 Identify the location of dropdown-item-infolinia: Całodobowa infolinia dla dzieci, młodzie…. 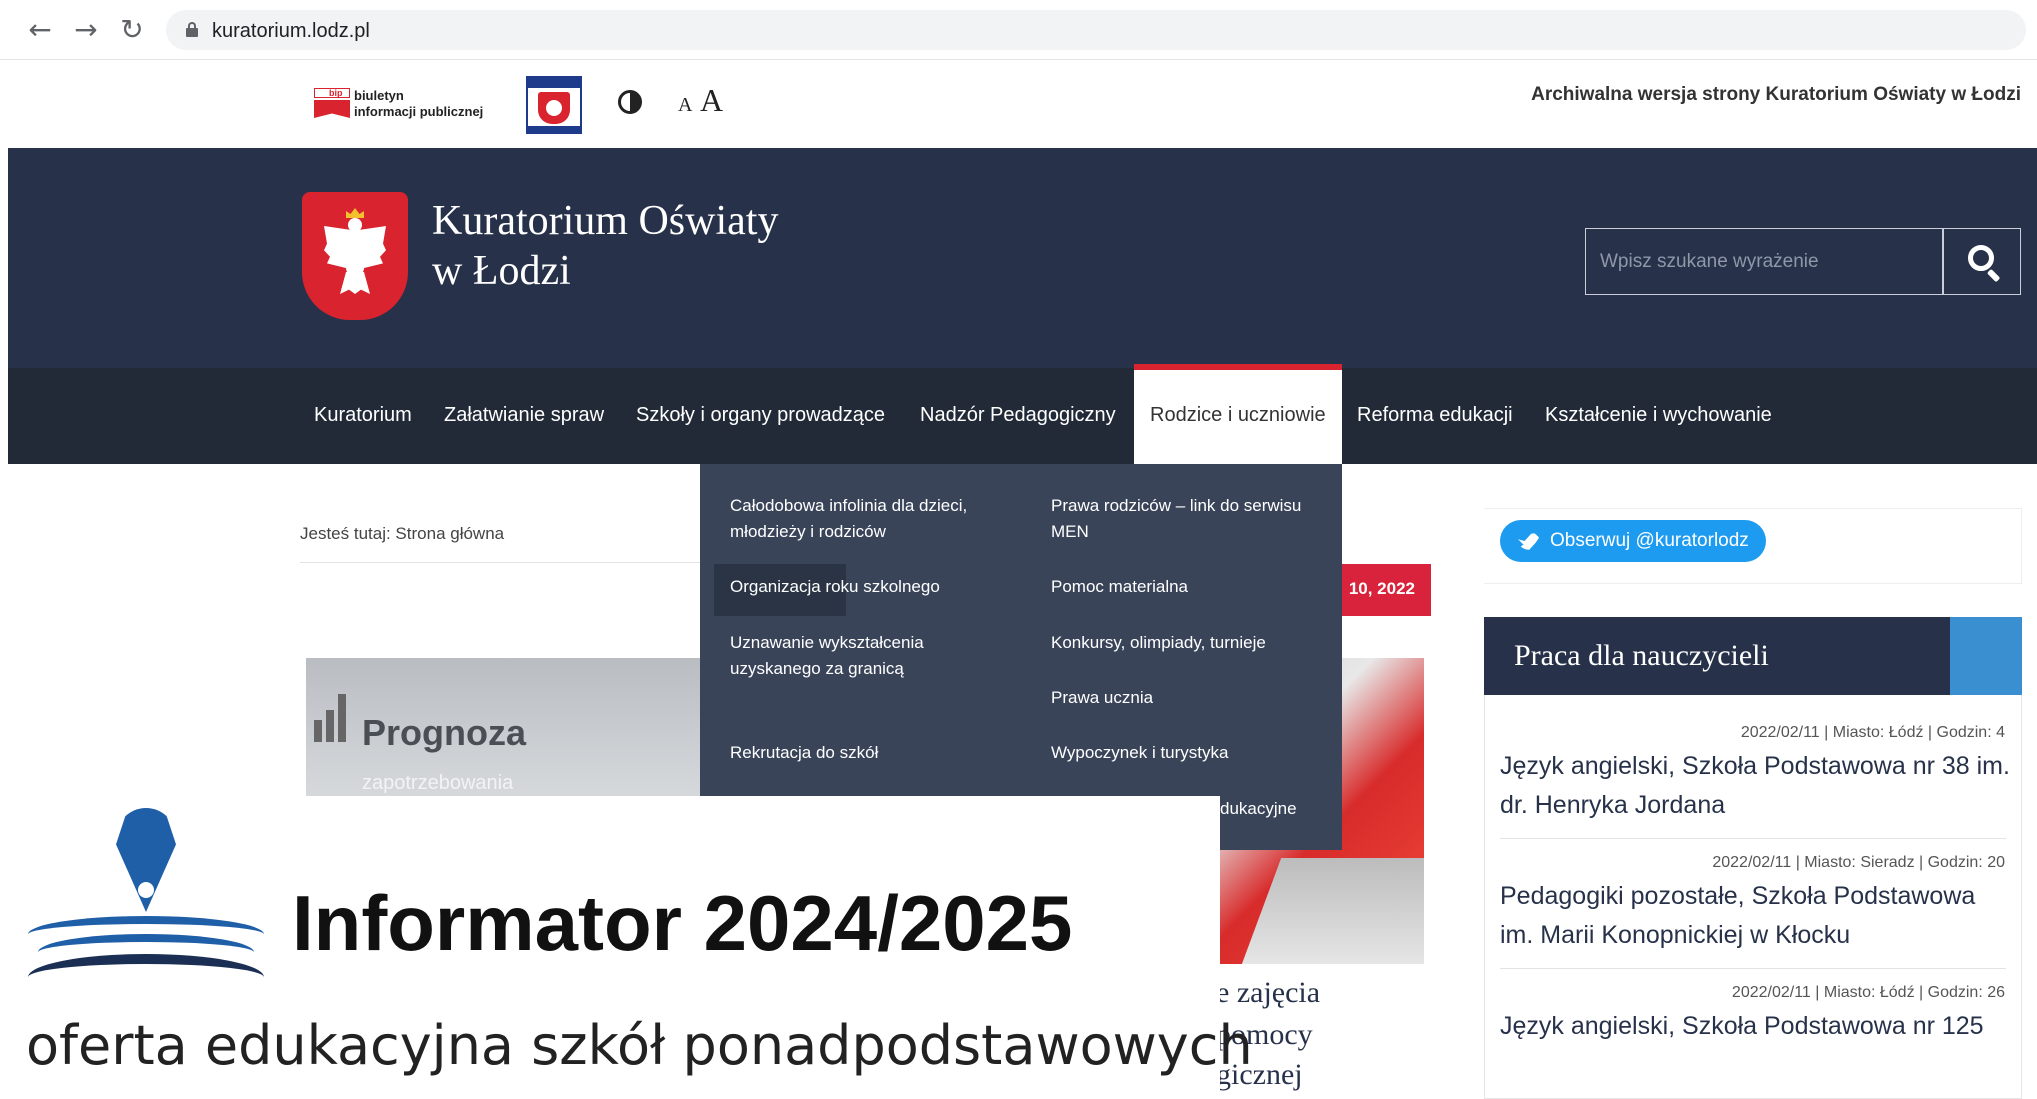
(865, 519).